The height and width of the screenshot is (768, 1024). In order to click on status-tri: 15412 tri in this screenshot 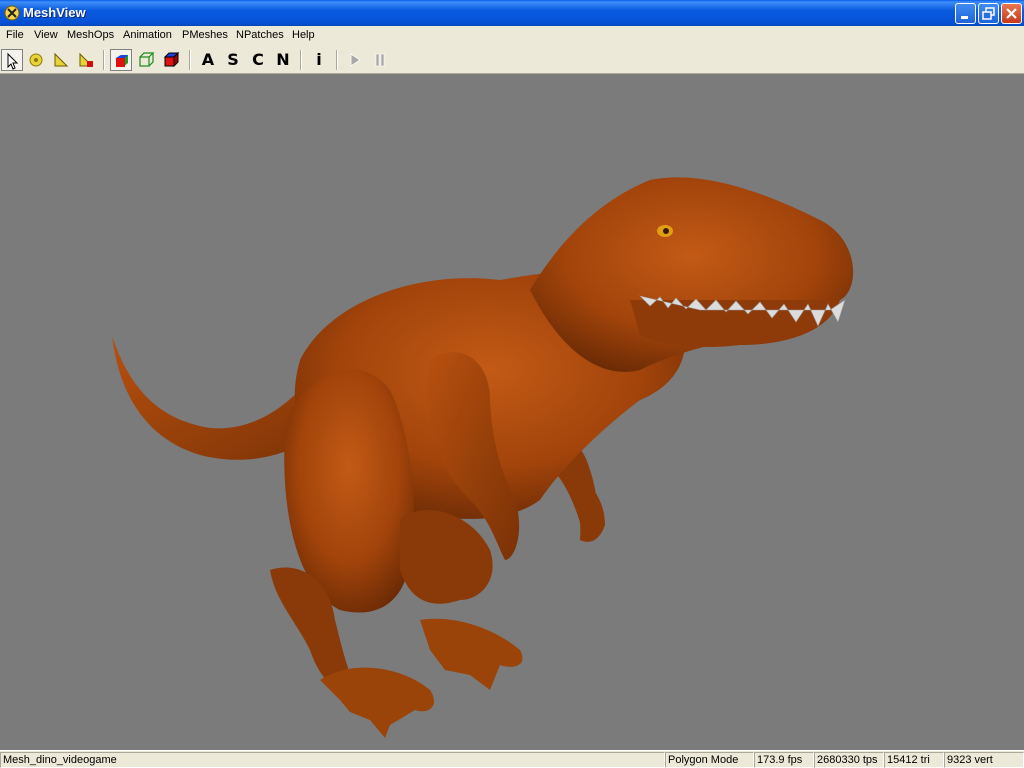, I will do `click(914, 760)`.